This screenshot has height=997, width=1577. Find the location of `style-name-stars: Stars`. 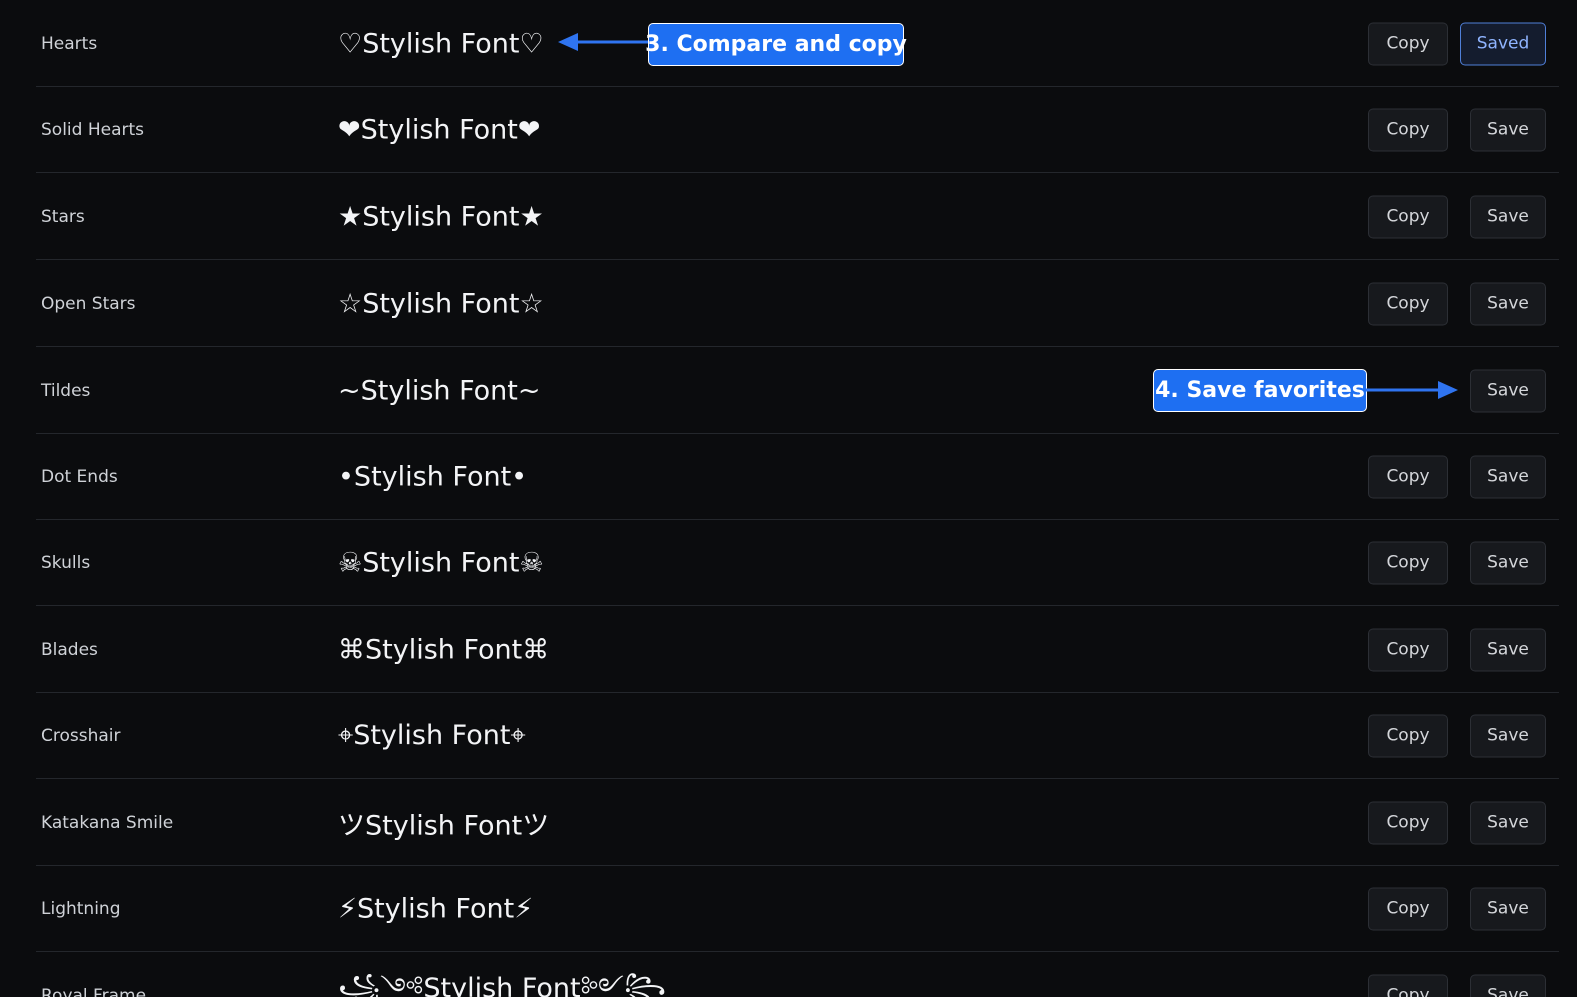

style-name-stars: Stars is located at coordinates (63, 216).